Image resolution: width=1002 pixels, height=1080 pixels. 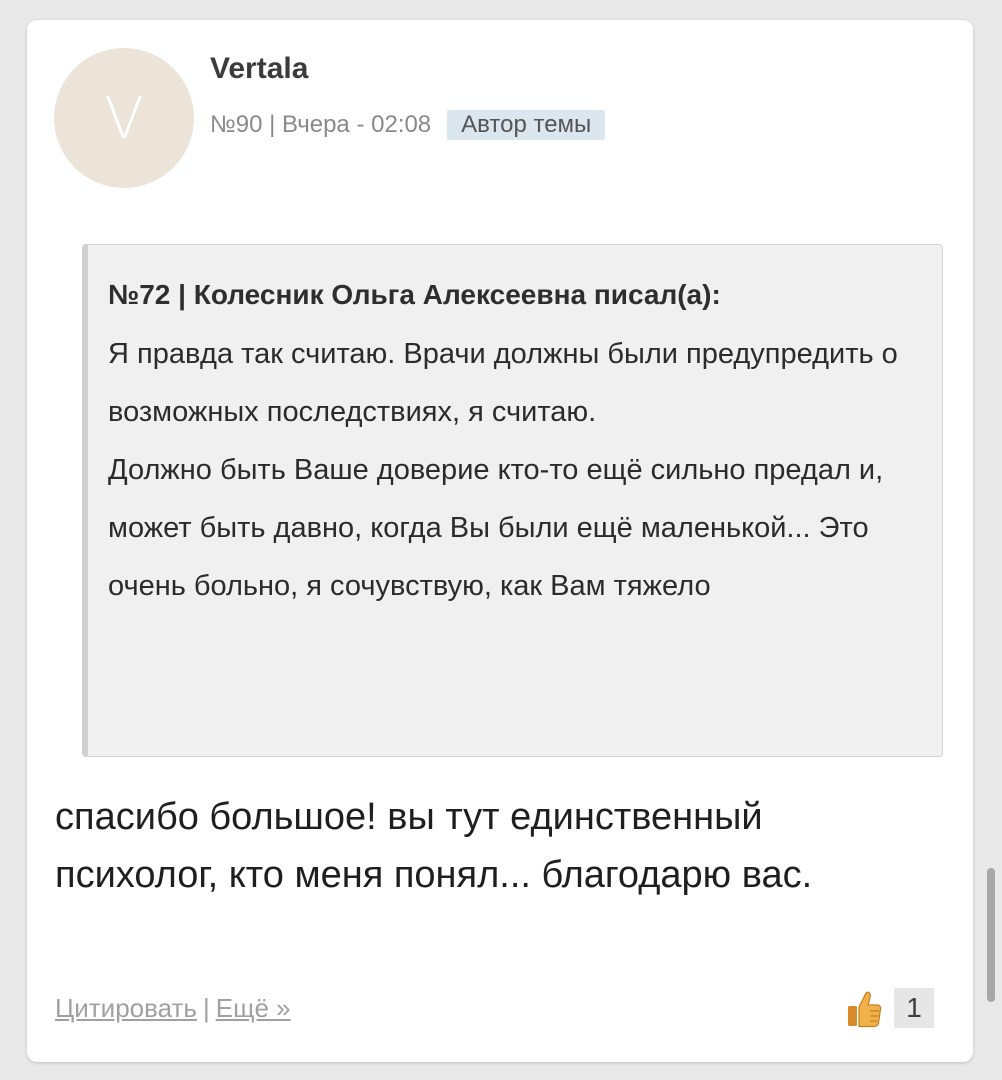 What do you see at coordinates (890, 1008) in the screenshot?
I see `like-widget: 1` at bounding box center [890, 1008].